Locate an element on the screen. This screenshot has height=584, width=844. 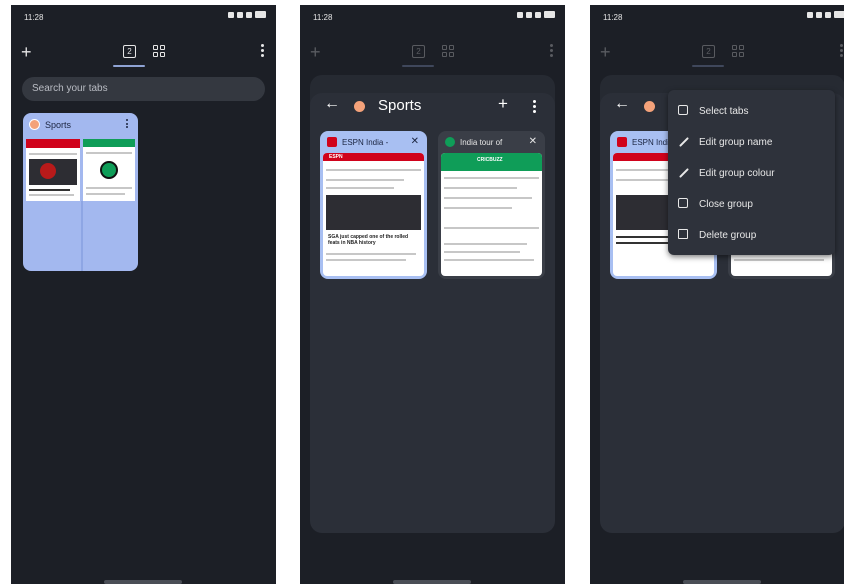
tab-switcher-toolbar: + 2 is located at coordinates (143, 57).